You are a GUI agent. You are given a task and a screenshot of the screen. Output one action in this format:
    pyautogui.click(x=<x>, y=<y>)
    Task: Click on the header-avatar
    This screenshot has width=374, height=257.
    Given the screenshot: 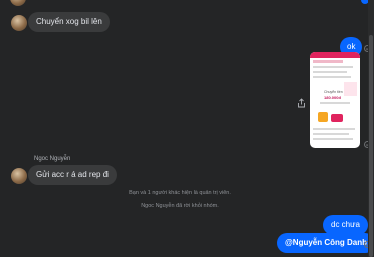 What is the action you would take?
    pyautogui.click(x=18, y=3)
    